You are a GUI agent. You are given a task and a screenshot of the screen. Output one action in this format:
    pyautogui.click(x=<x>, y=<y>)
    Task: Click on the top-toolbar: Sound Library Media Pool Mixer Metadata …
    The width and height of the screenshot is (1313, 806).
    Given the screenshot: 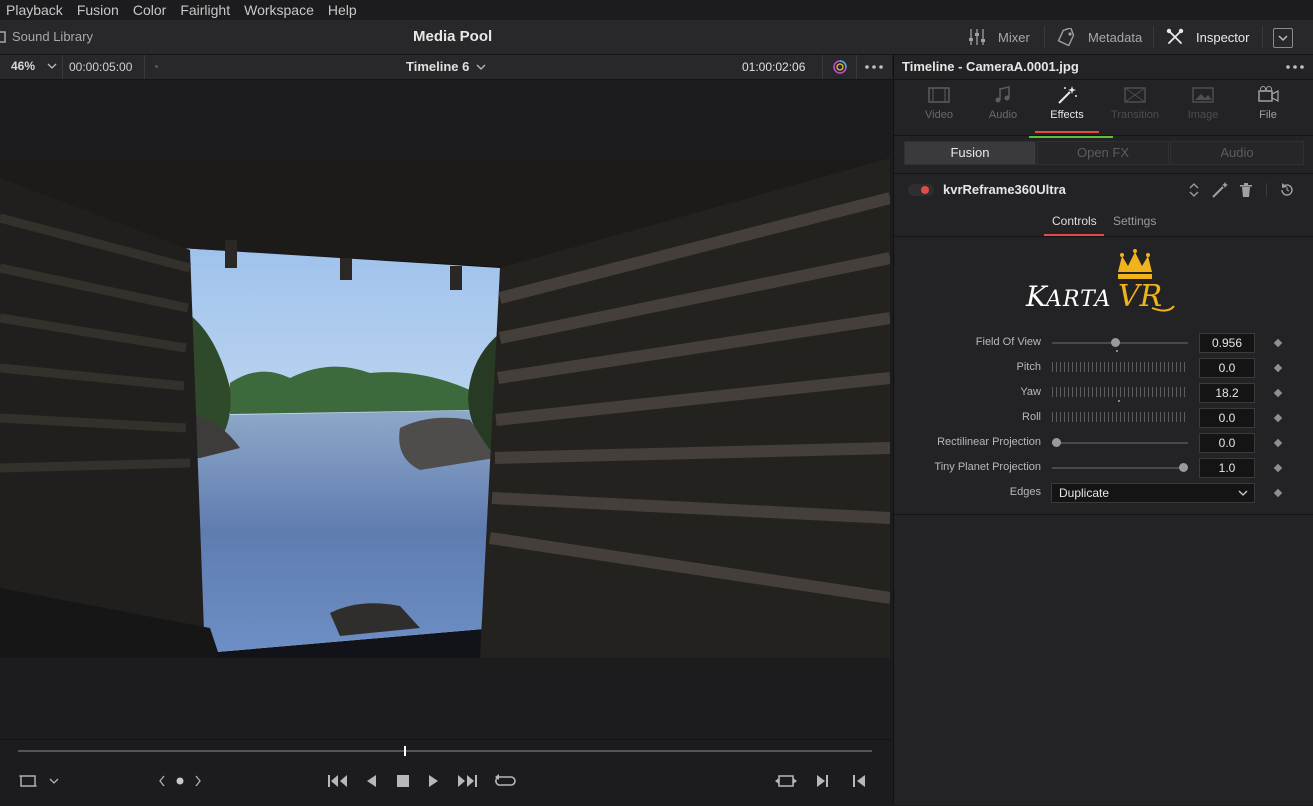 What is the action you would take?
    pyautogui.click(x=656, y=37)
    